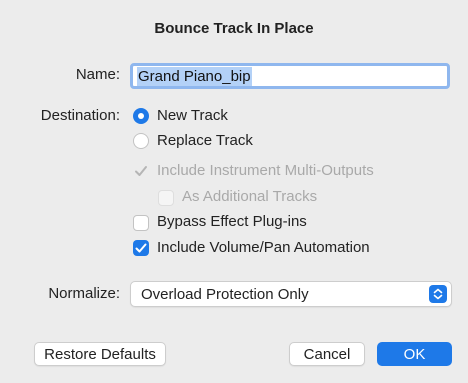  I want to click on ok-button: OK, so click(414, 354).